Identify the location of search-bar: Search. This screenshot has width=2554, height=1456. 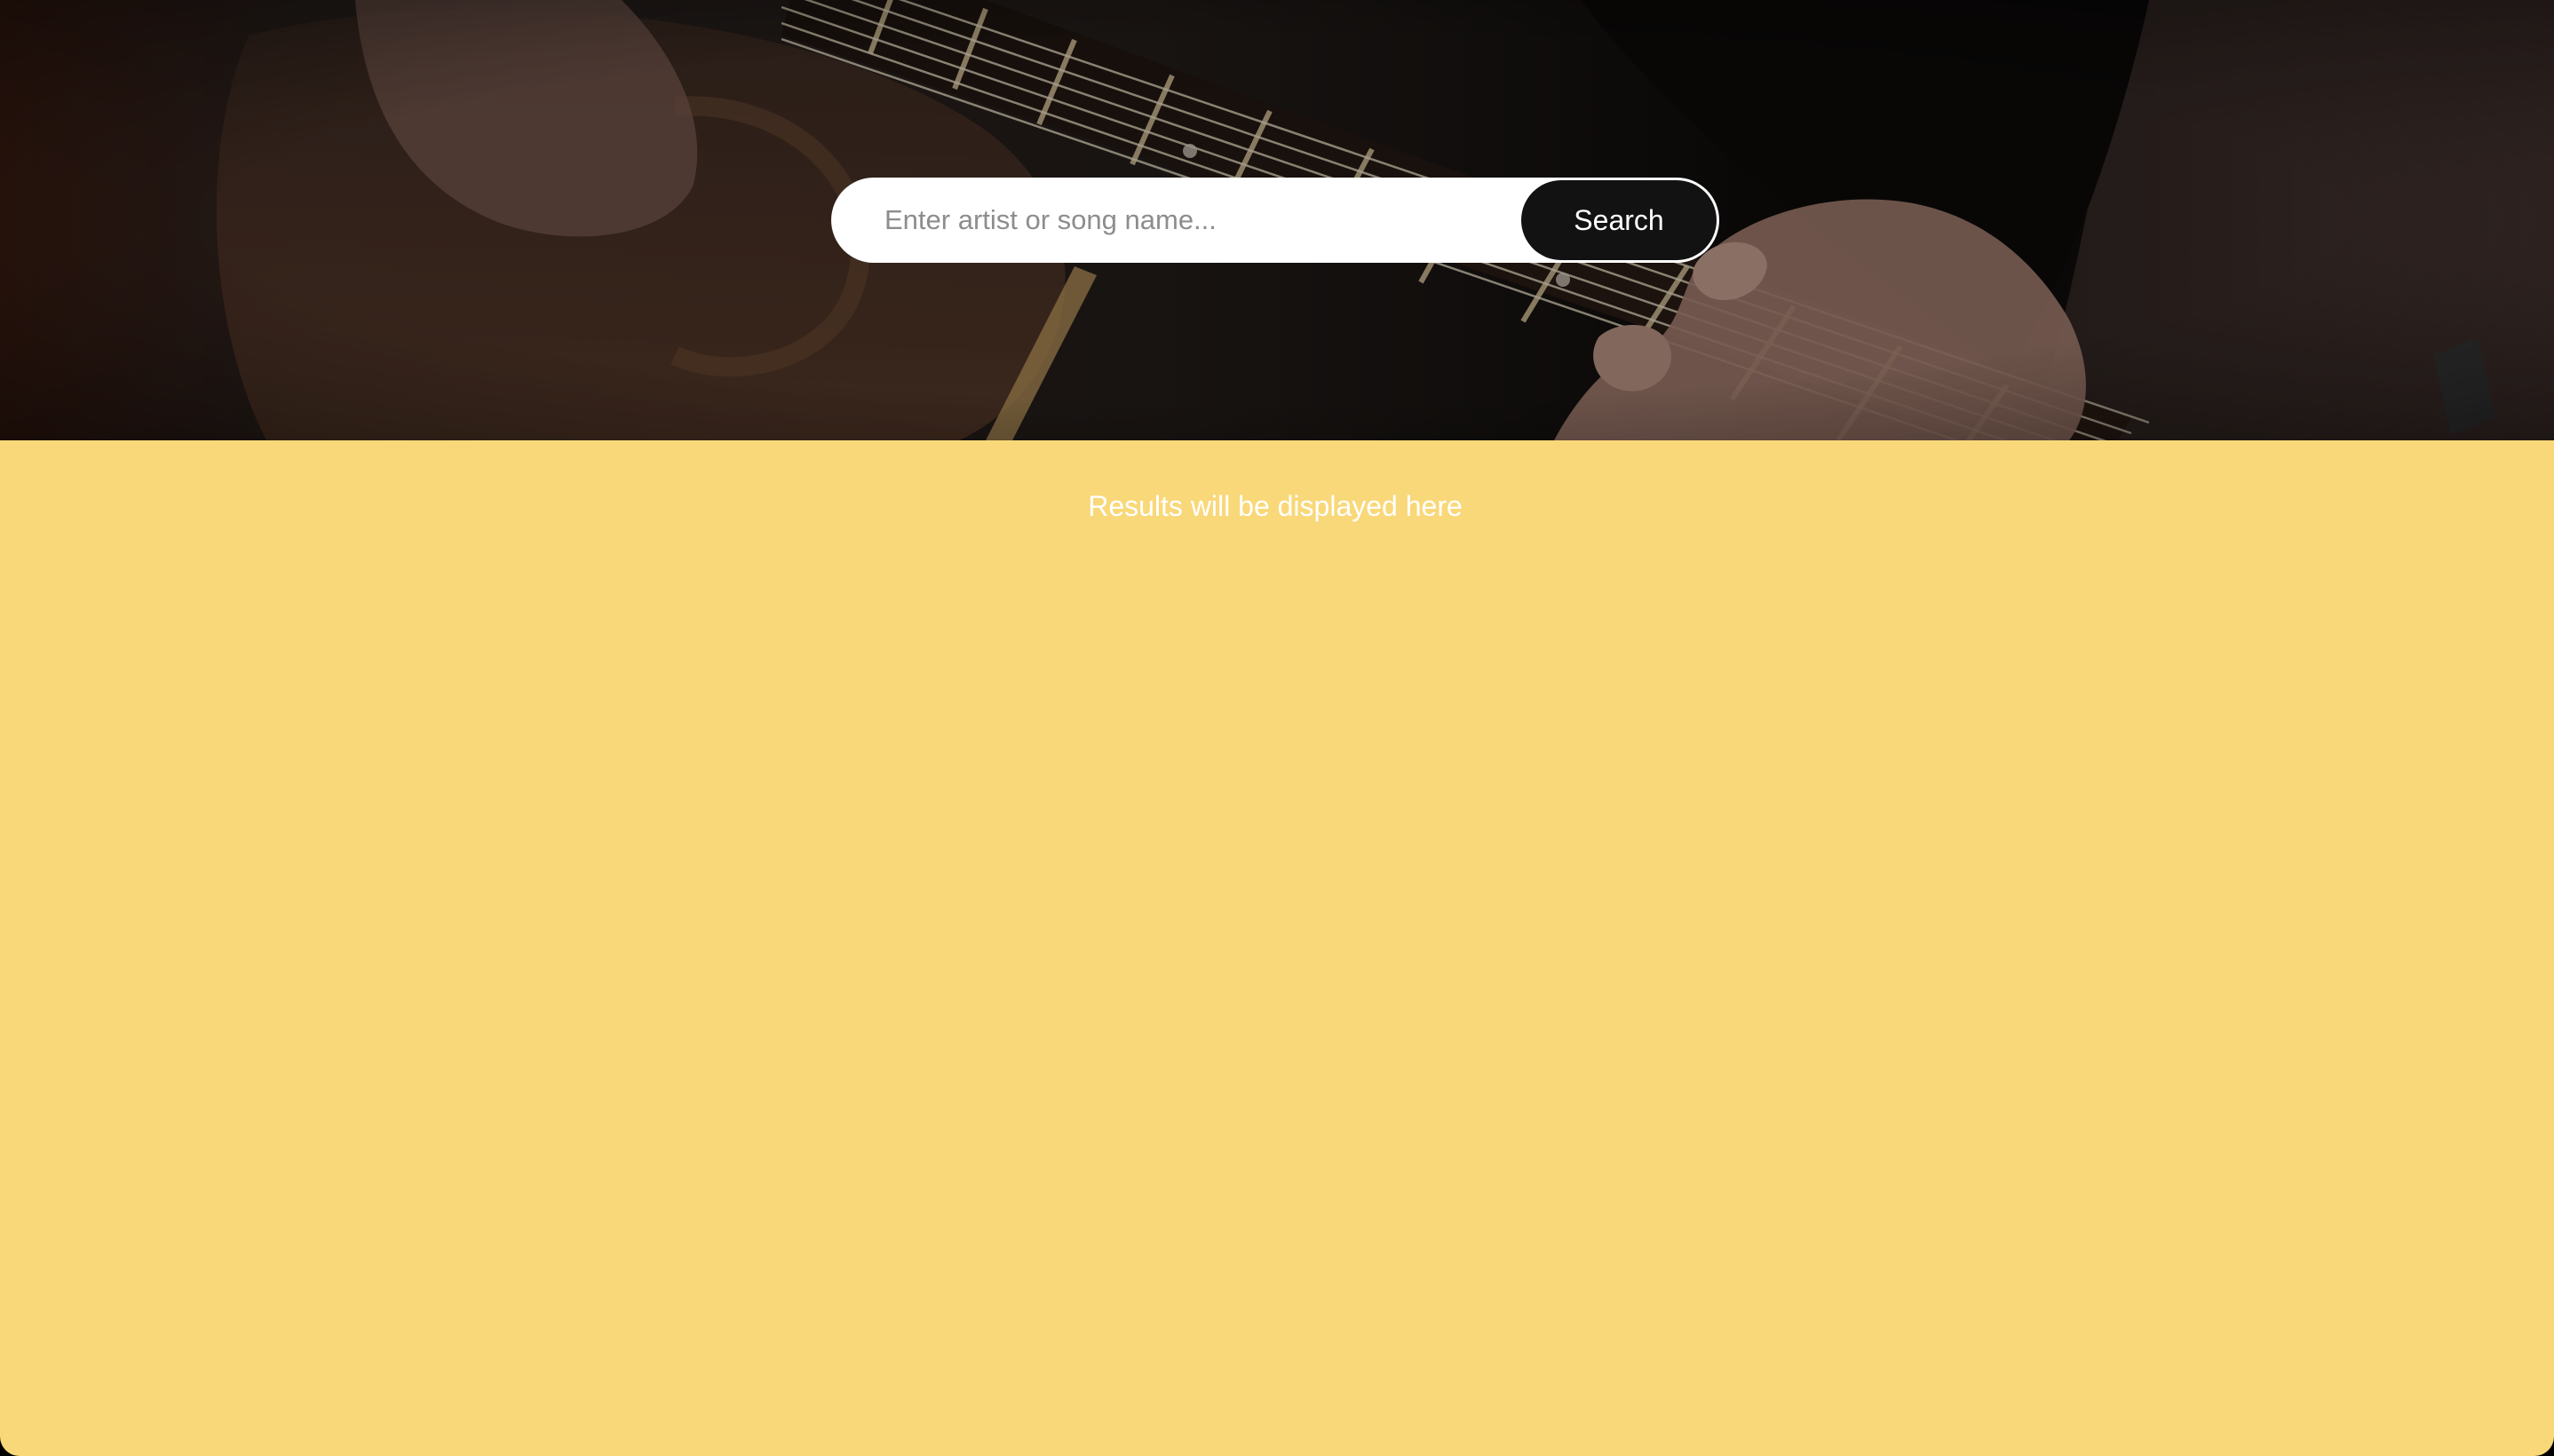
(1275, 220).